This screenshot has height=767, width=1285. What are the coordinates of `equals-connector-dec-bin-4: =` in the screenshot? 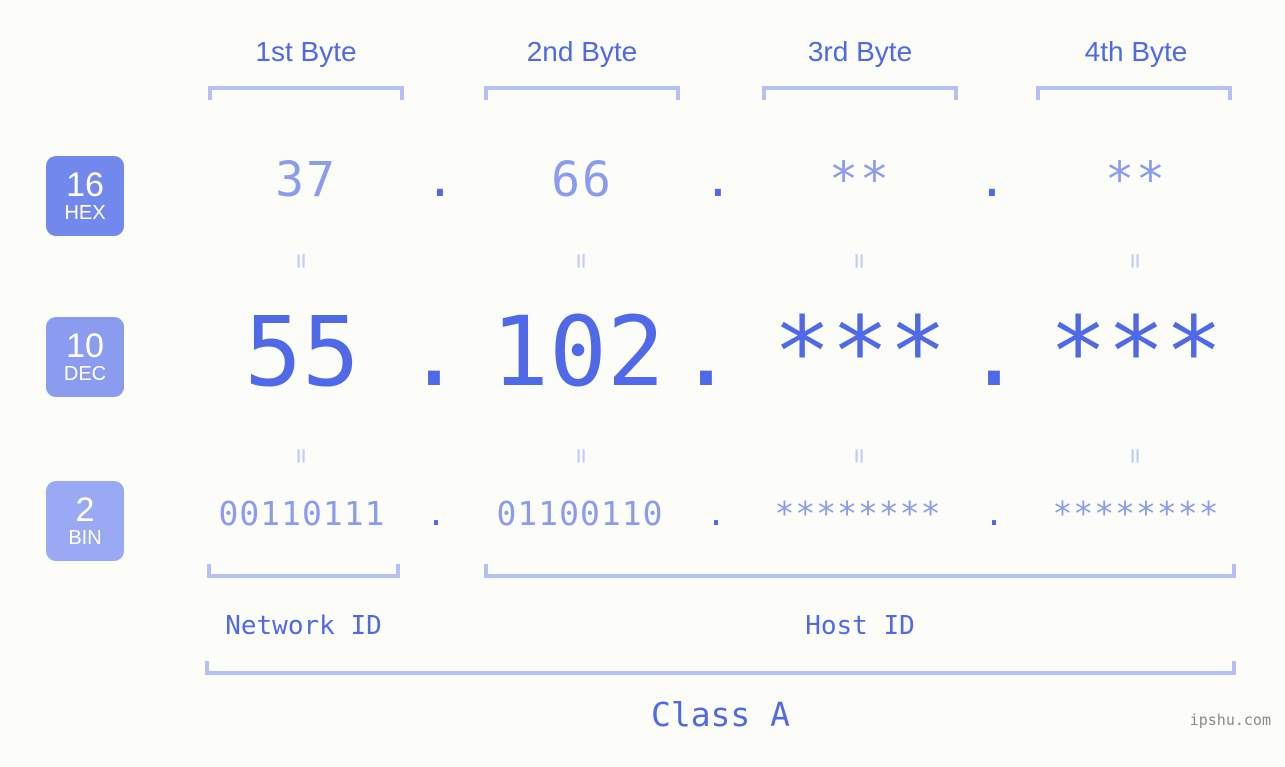 It's located at (1135, 456).